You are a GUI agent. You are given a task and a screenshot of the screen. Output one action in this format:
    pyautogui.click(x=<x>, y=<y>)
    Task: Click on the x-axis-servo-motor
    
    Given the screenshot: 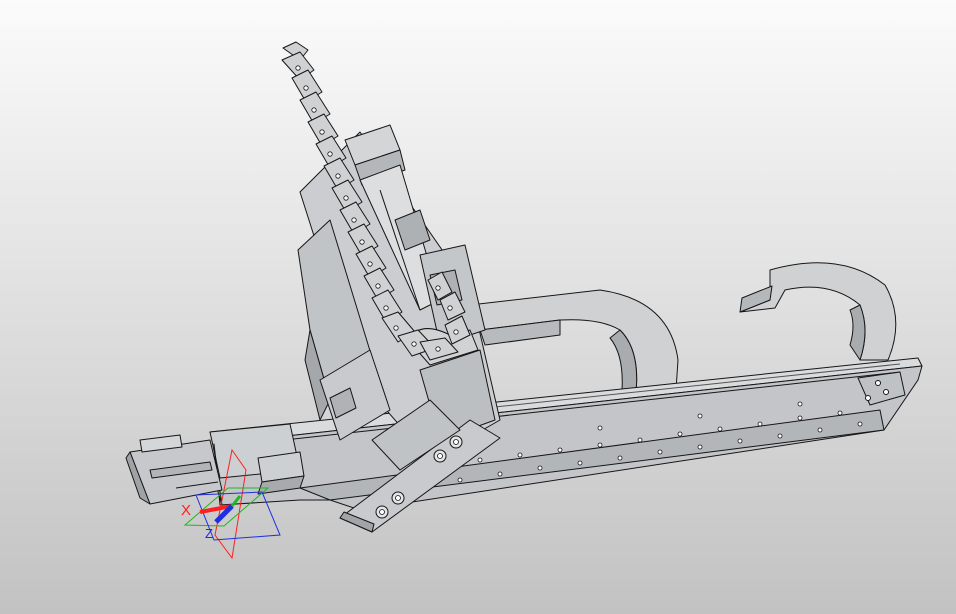 What is the action you would take?
    pyautogui.click(x=174, y=469)
    